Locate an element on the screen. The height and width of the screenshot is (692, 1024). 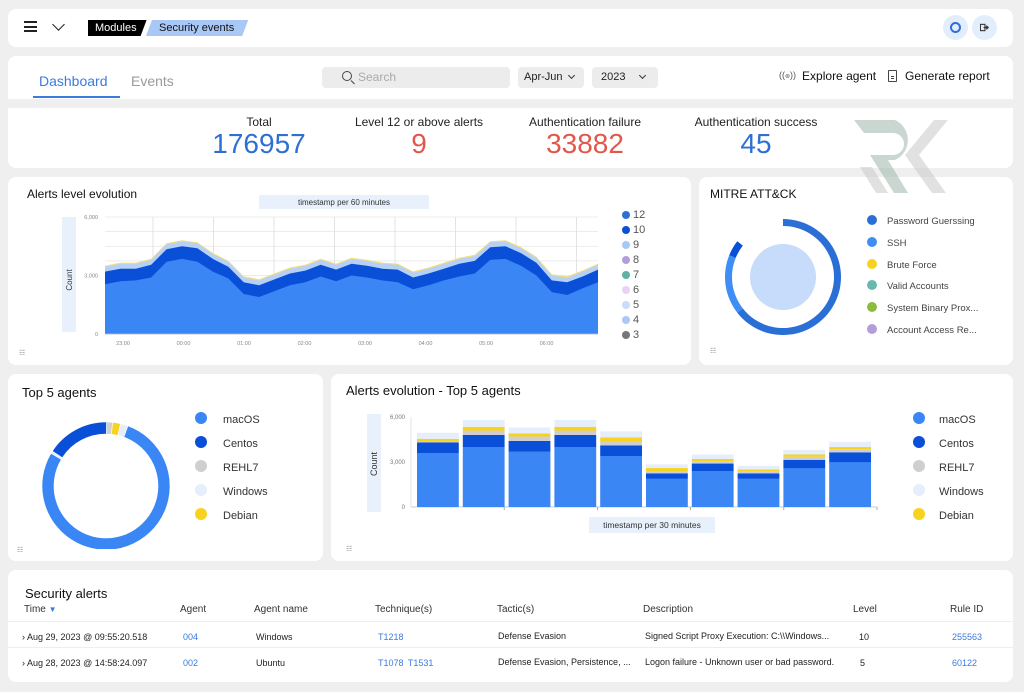
kpi-level12: Level 12 or above alerts 9 is located at coordinates (419, 137).